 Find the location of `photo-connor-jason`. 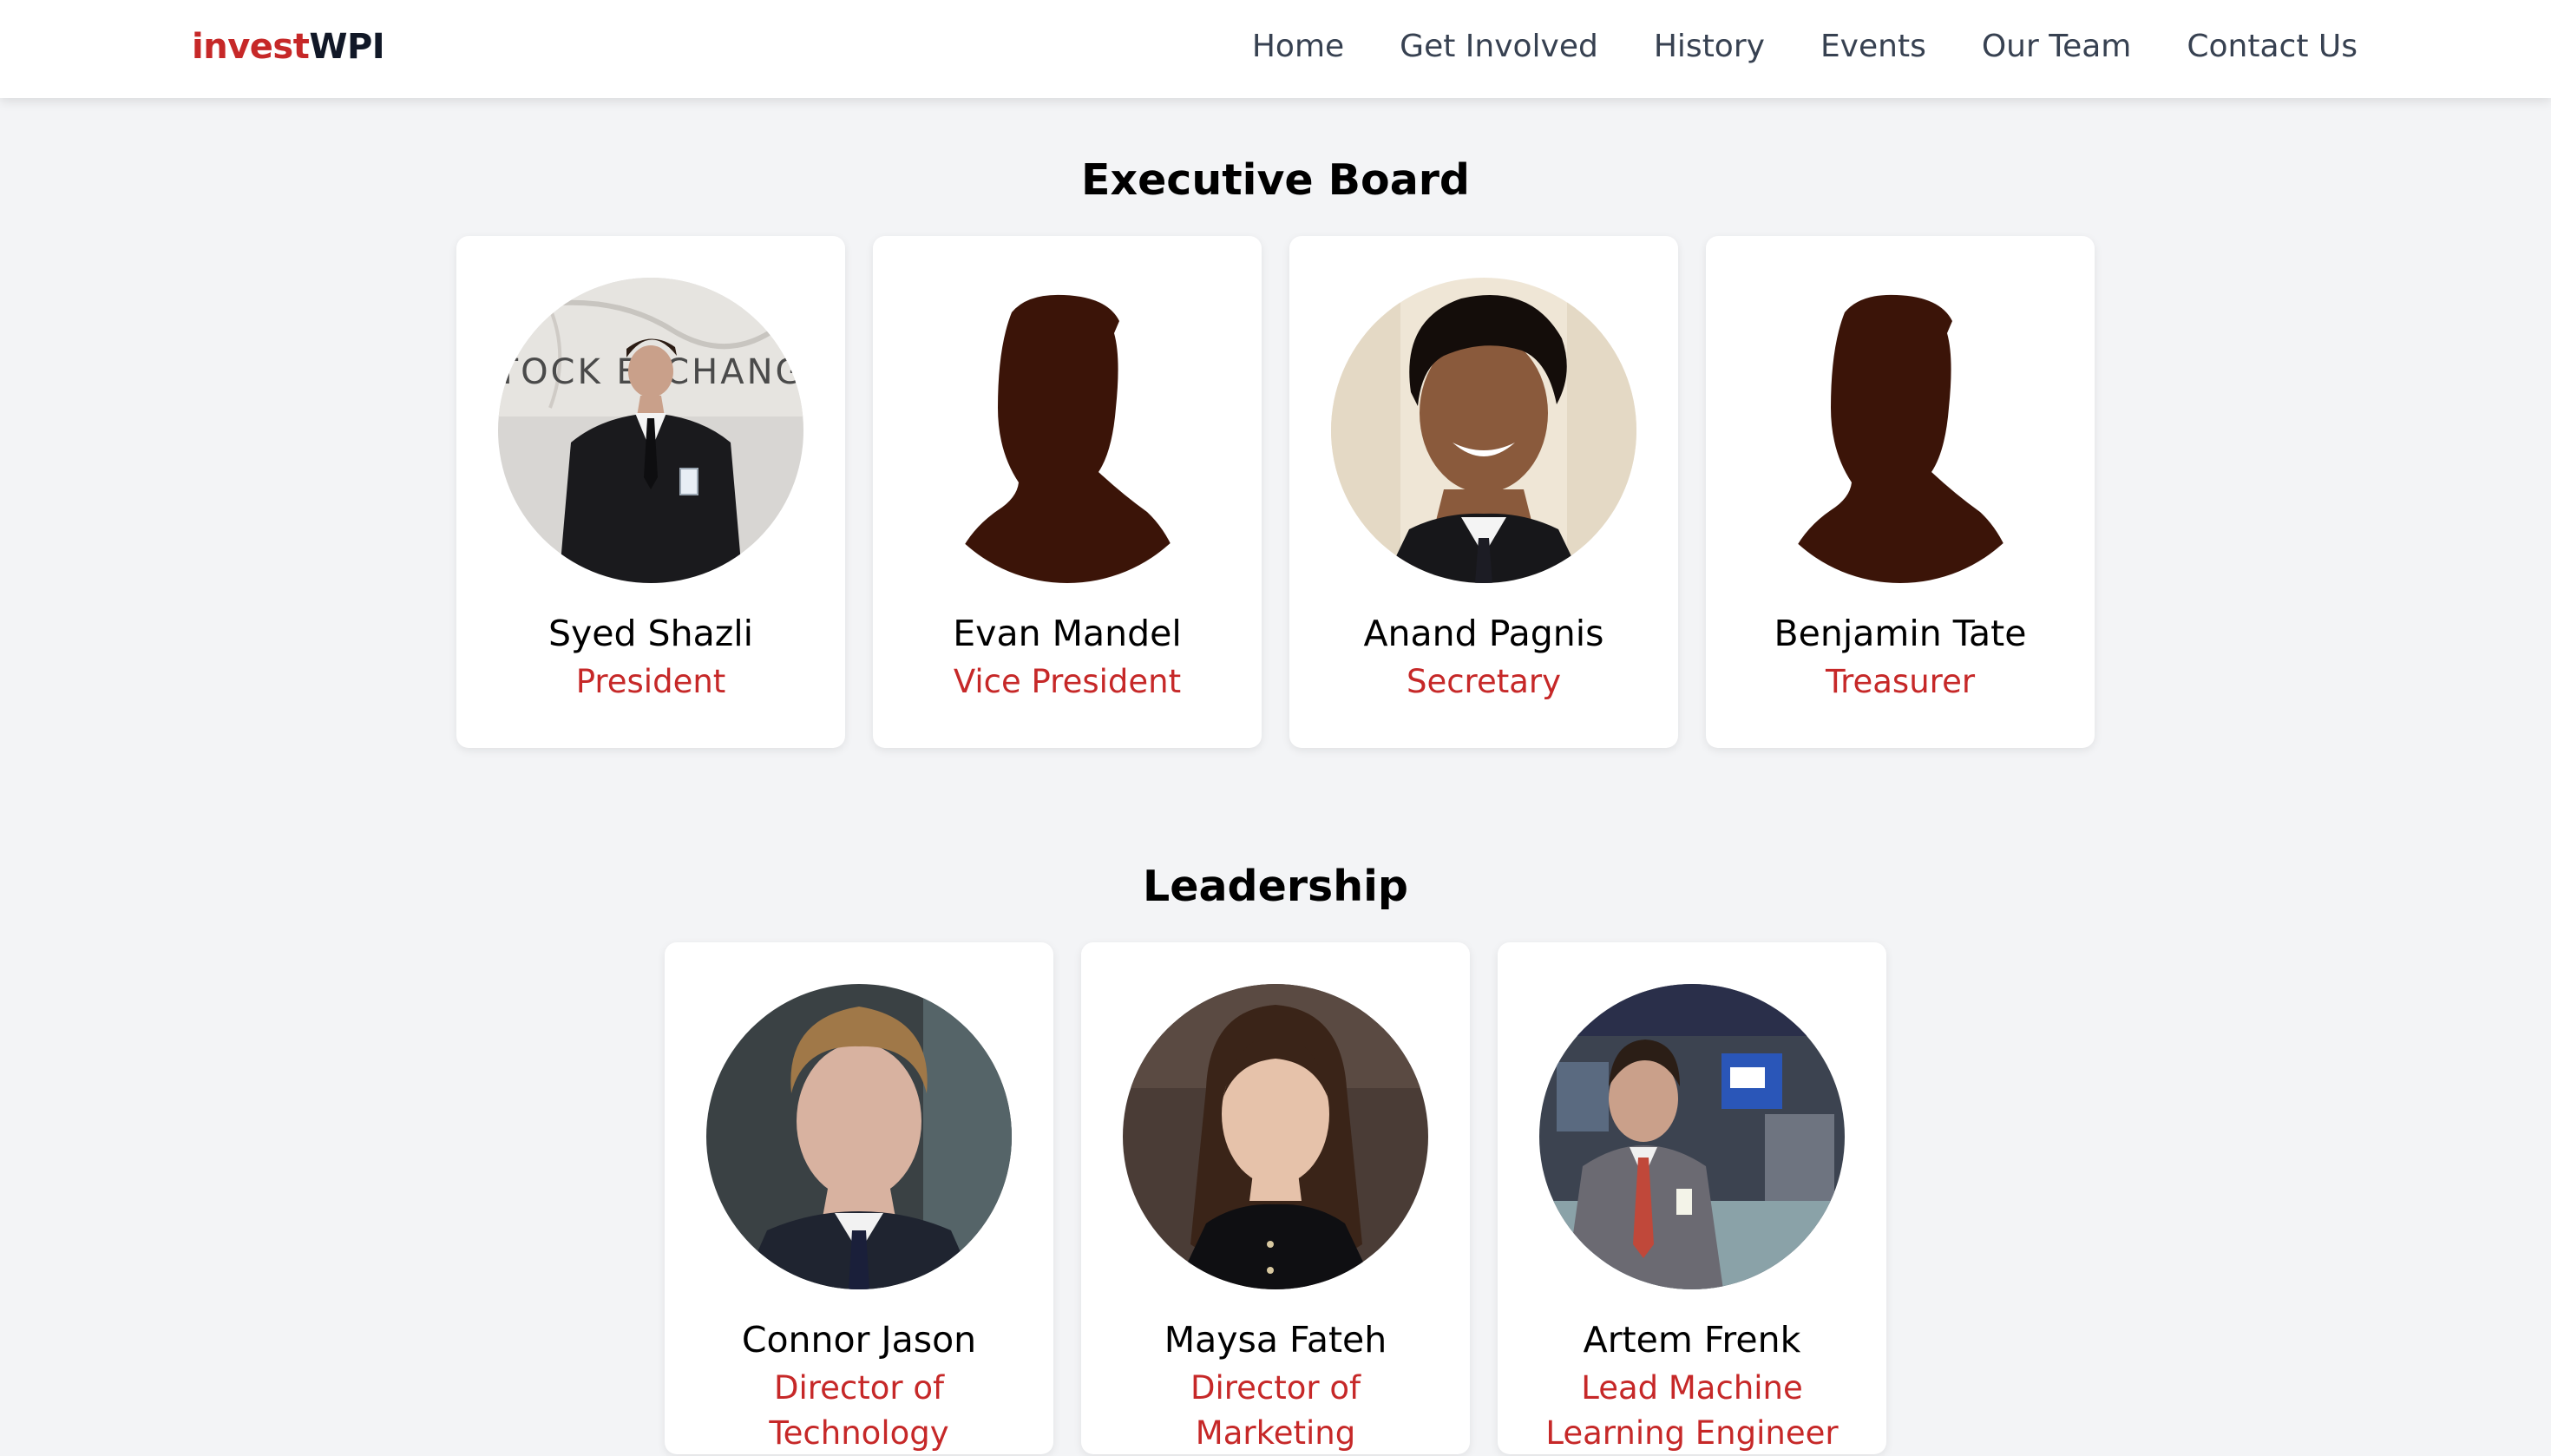

photo-connor-jason is located at coordinates (859, 1136).